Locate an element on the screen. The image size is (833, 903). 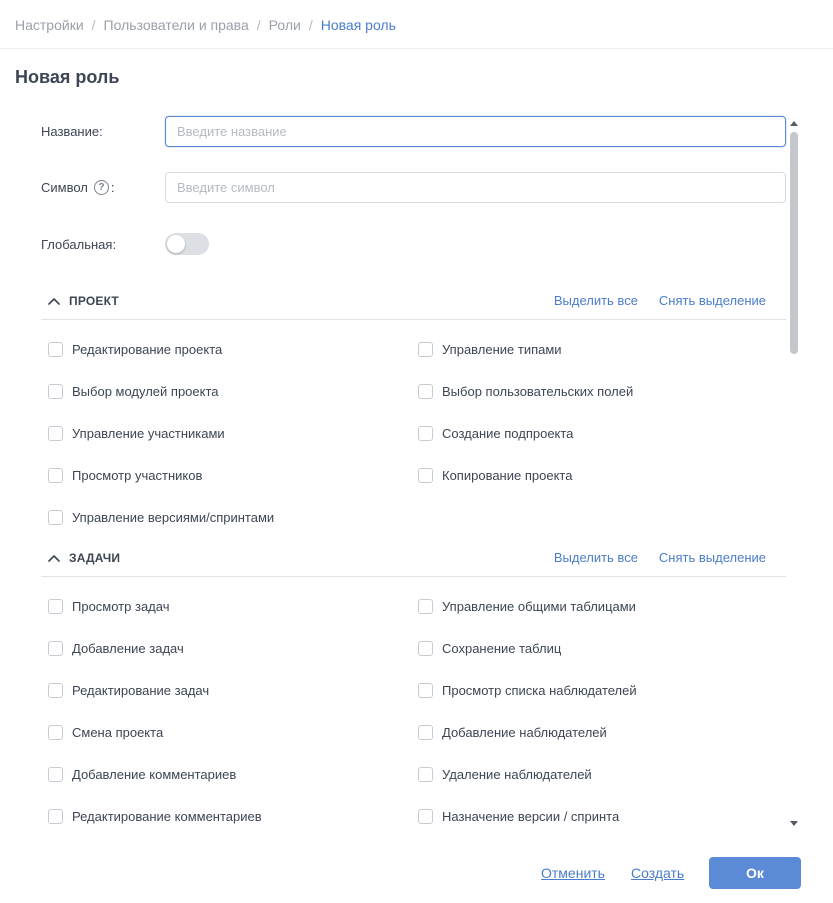
permission-checkbox-add-tasks: Добавление задач is located at coordinates (116, 648).